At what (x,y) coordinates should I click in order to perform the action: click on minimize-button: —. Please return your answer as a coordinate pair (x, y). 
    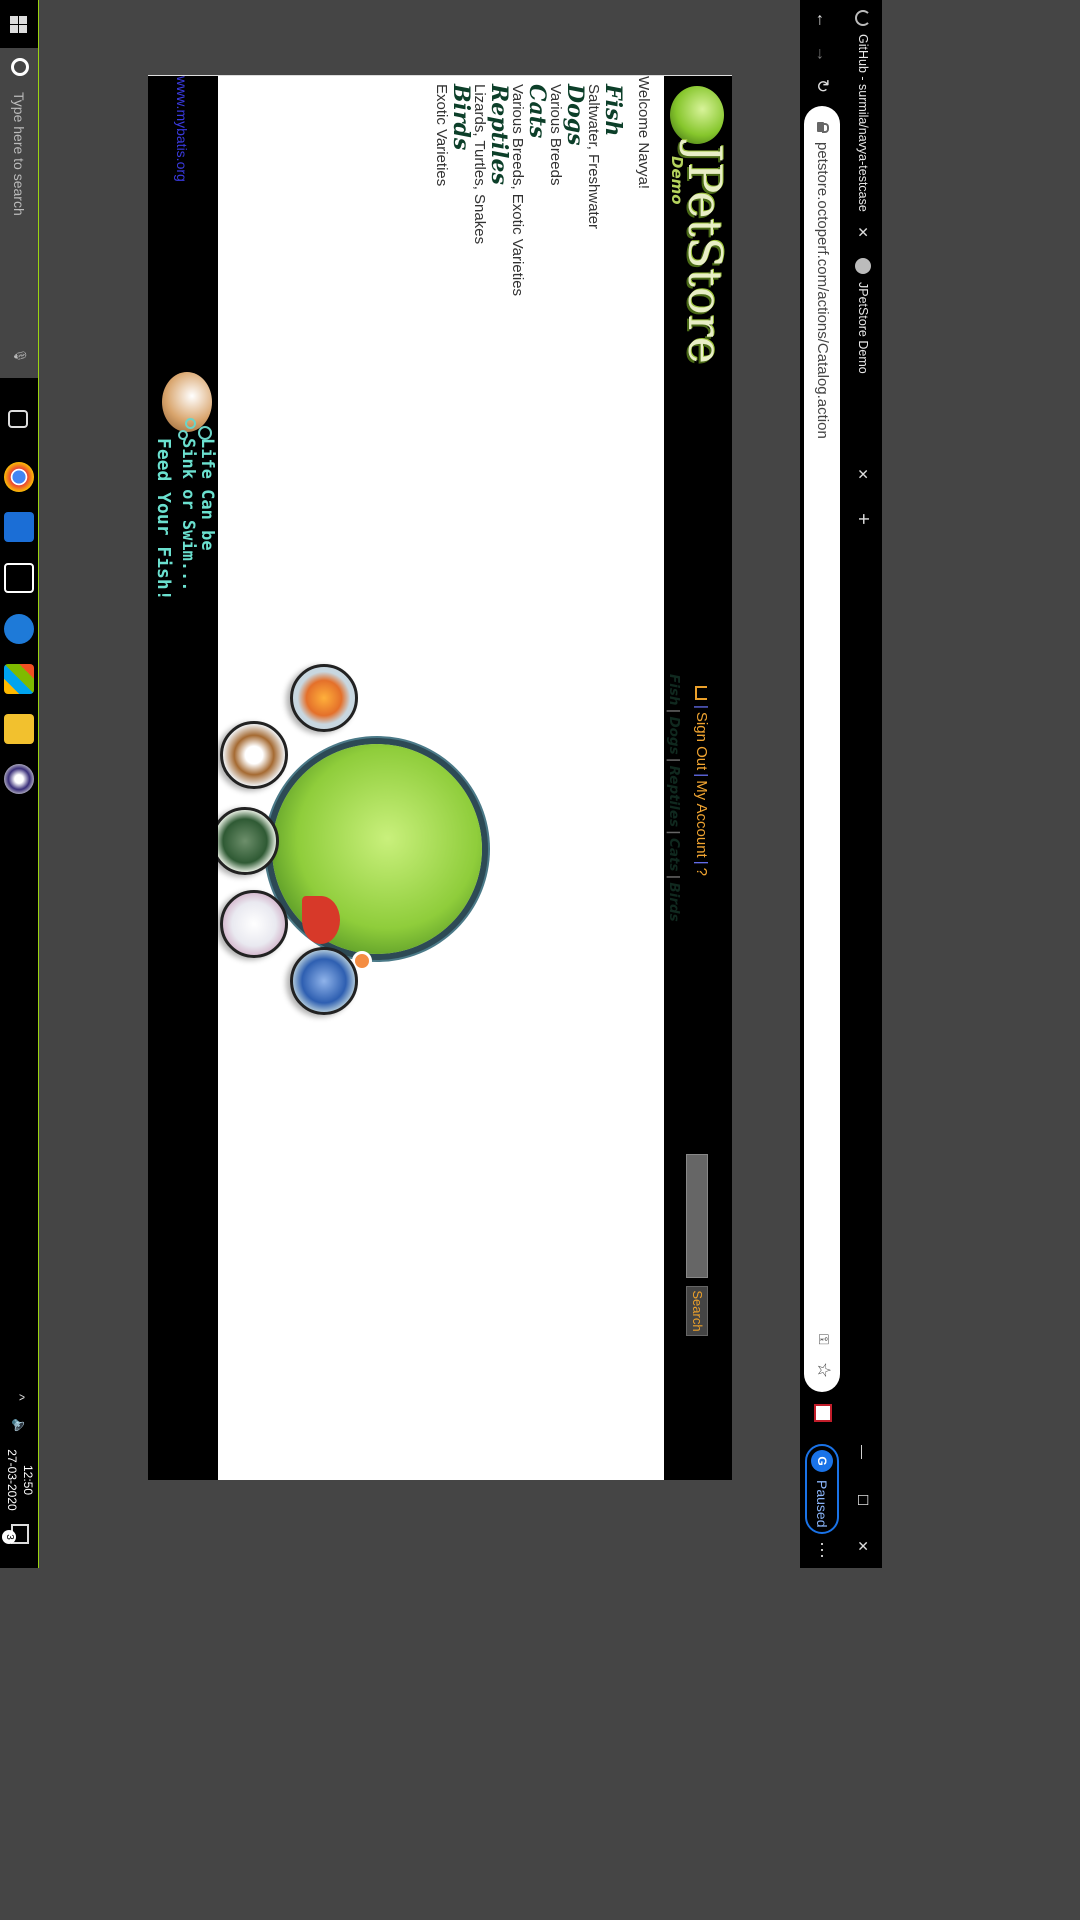
    Looking at the image, I should click on (863, 1452).